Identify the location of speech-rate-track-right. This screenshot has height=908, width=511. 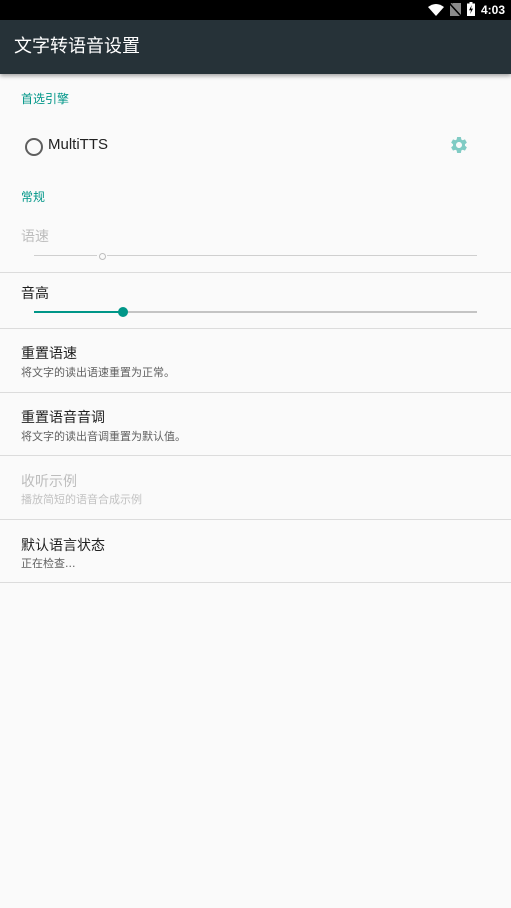
(292, 255).